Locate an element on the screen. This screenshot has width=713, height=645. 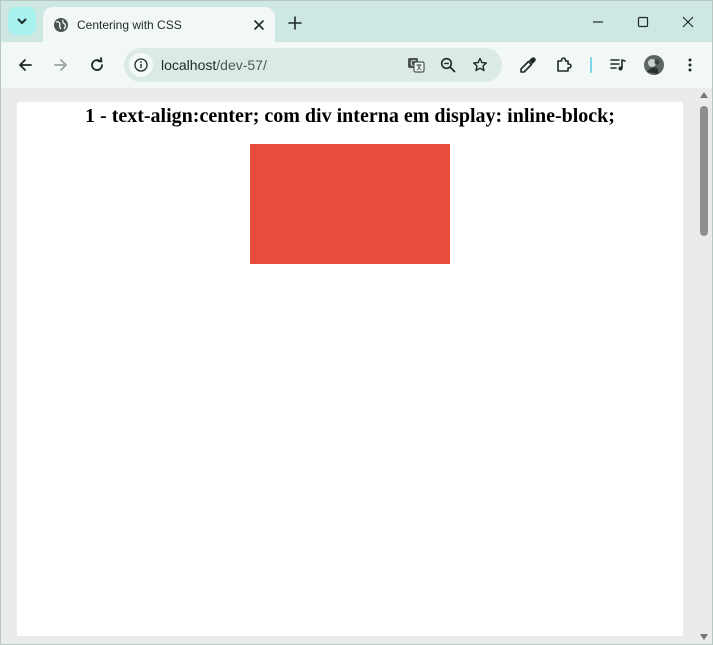
tab-active: Centering with CSS is located at coordinates (159, 24).